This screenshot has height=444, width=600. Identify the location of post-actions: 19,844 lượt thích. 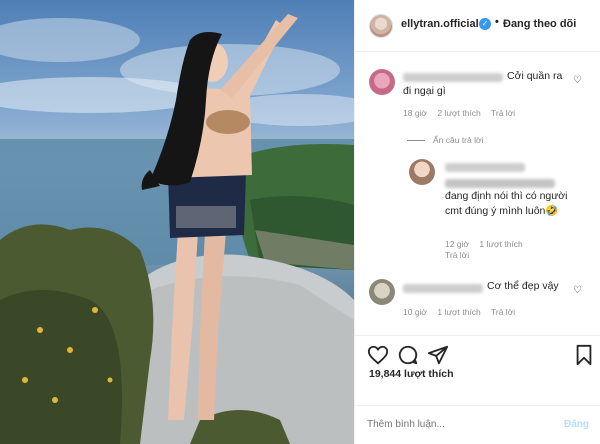
(477, 370).